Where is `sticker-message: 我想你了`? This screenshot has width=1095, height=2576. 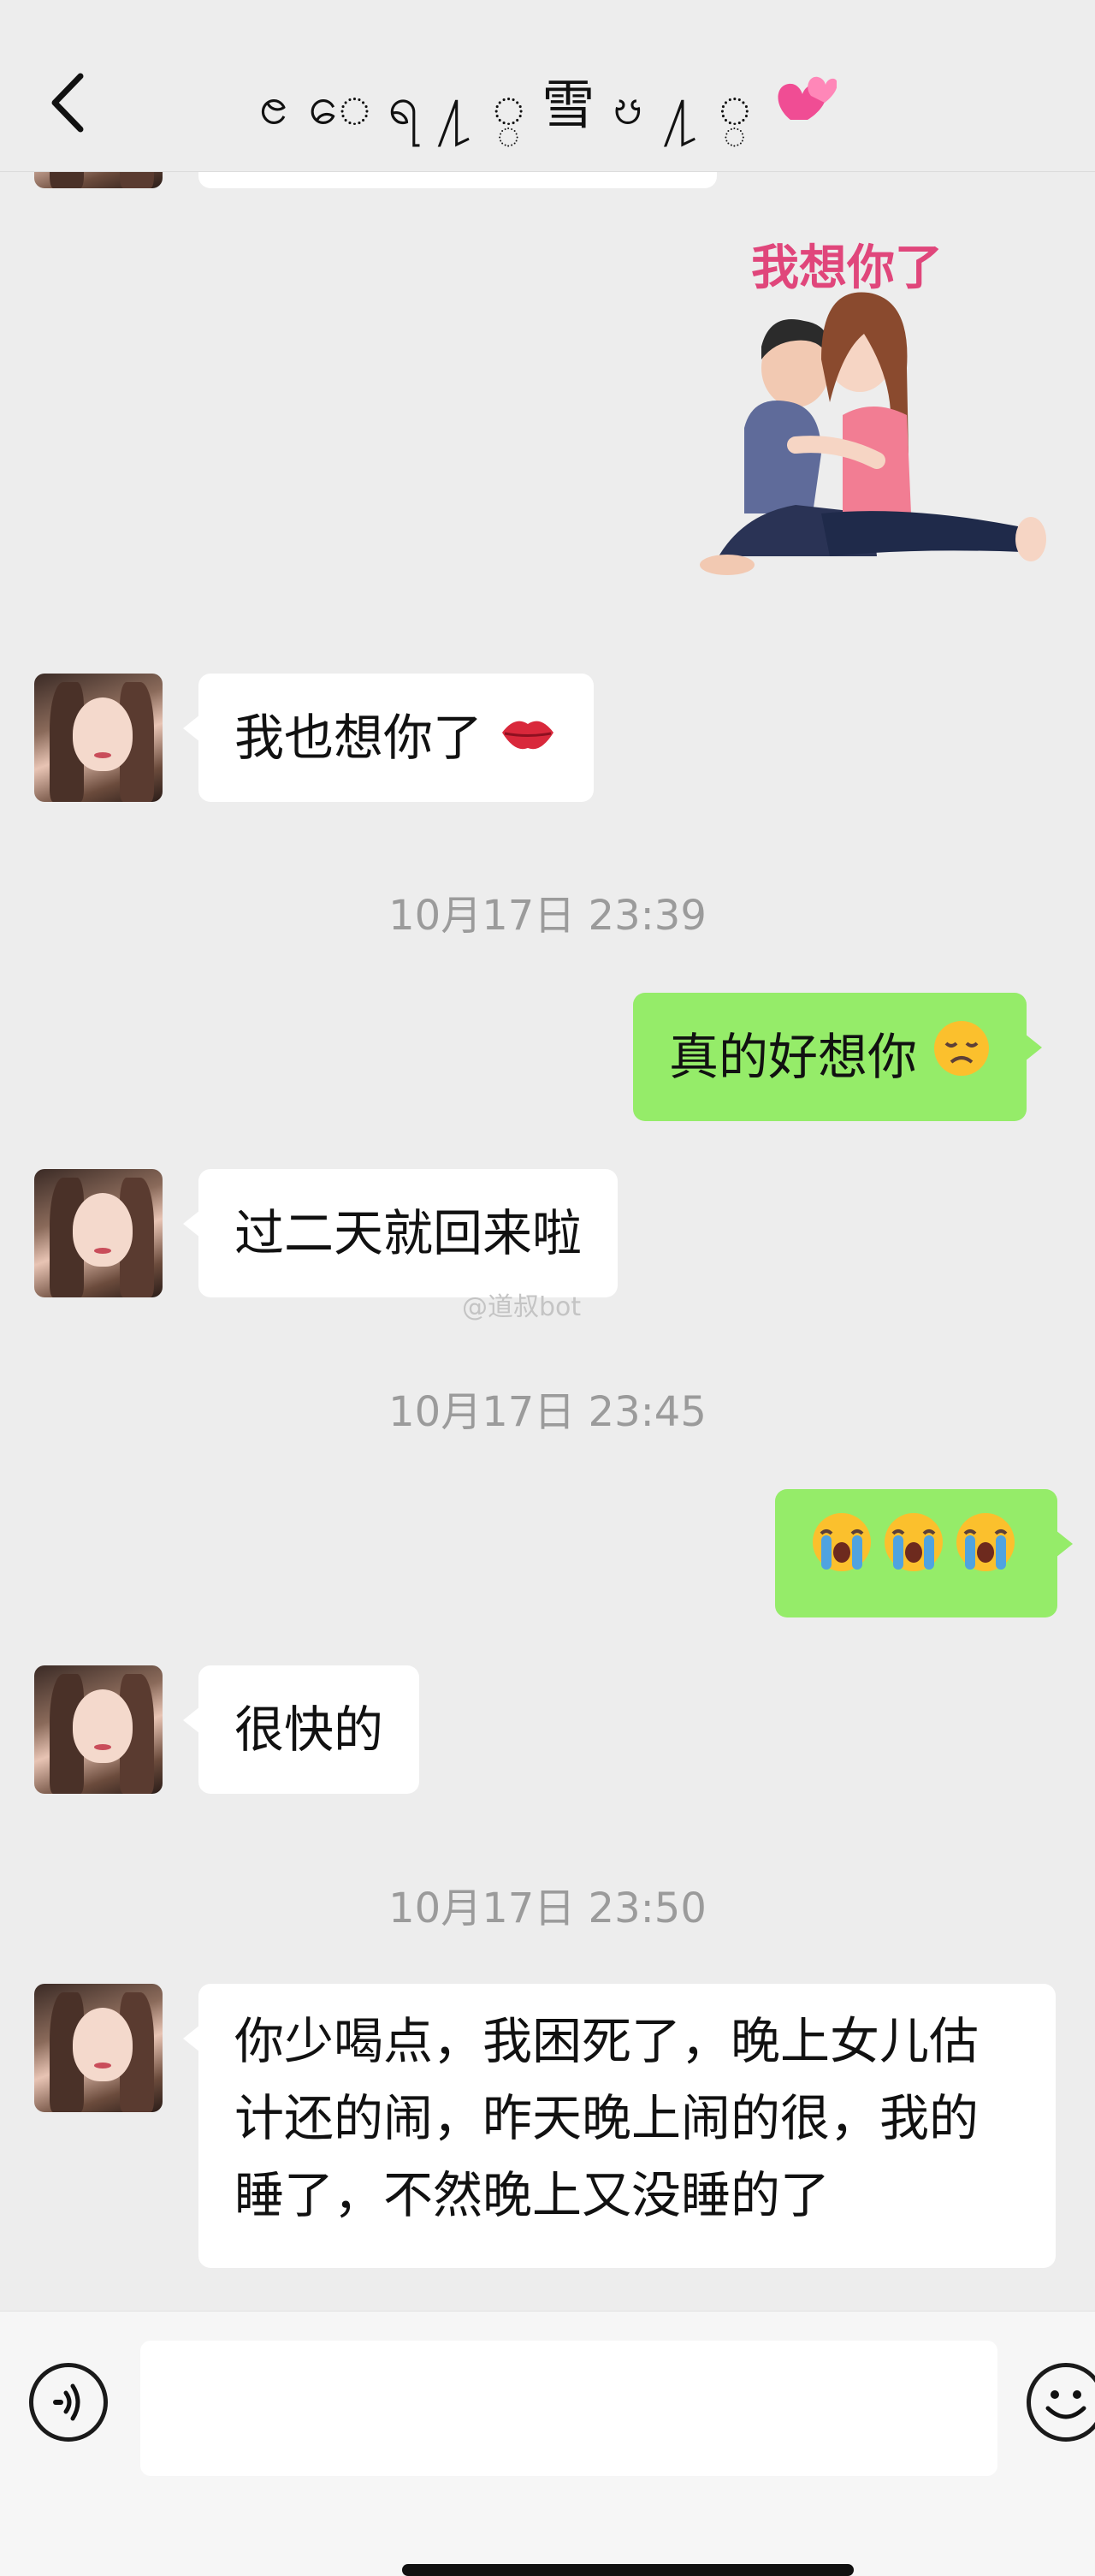 sticker-message: 我想你了 is located at coordinates (872, 423).